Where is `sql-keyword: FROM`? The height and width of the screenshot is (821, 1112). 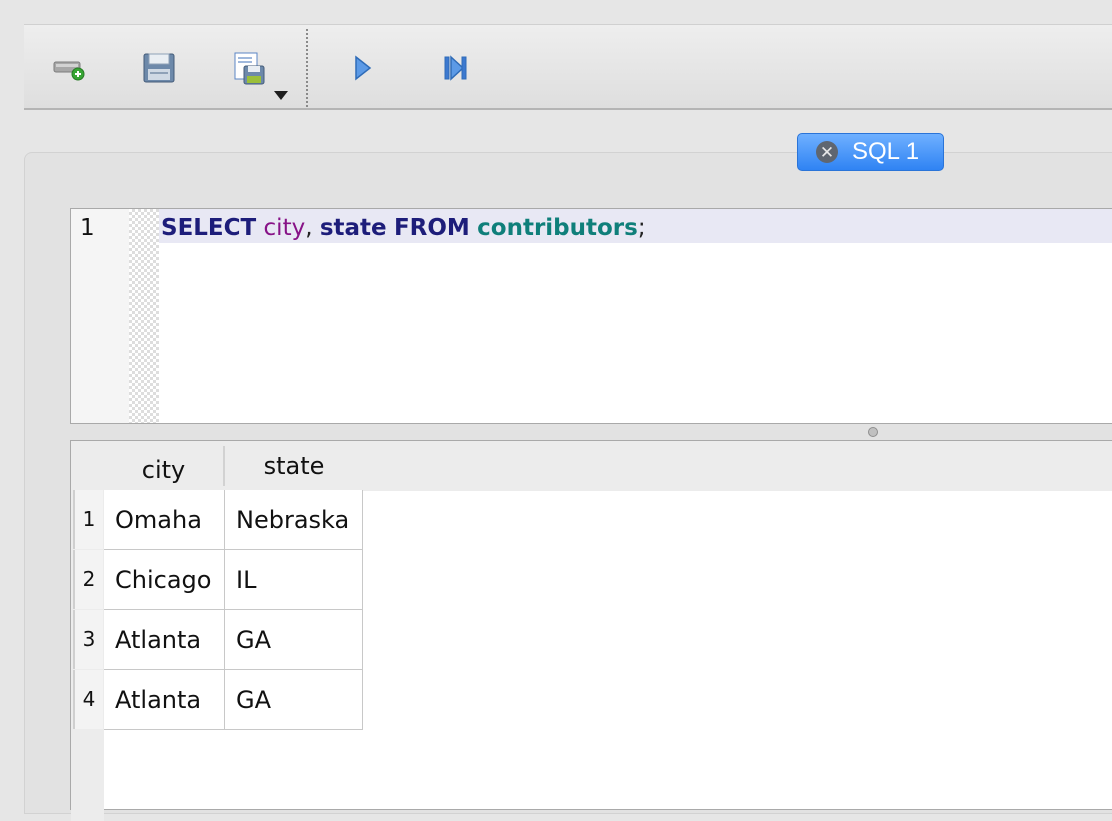
sql-keyword: FROM is located at coordinates (431, 228).